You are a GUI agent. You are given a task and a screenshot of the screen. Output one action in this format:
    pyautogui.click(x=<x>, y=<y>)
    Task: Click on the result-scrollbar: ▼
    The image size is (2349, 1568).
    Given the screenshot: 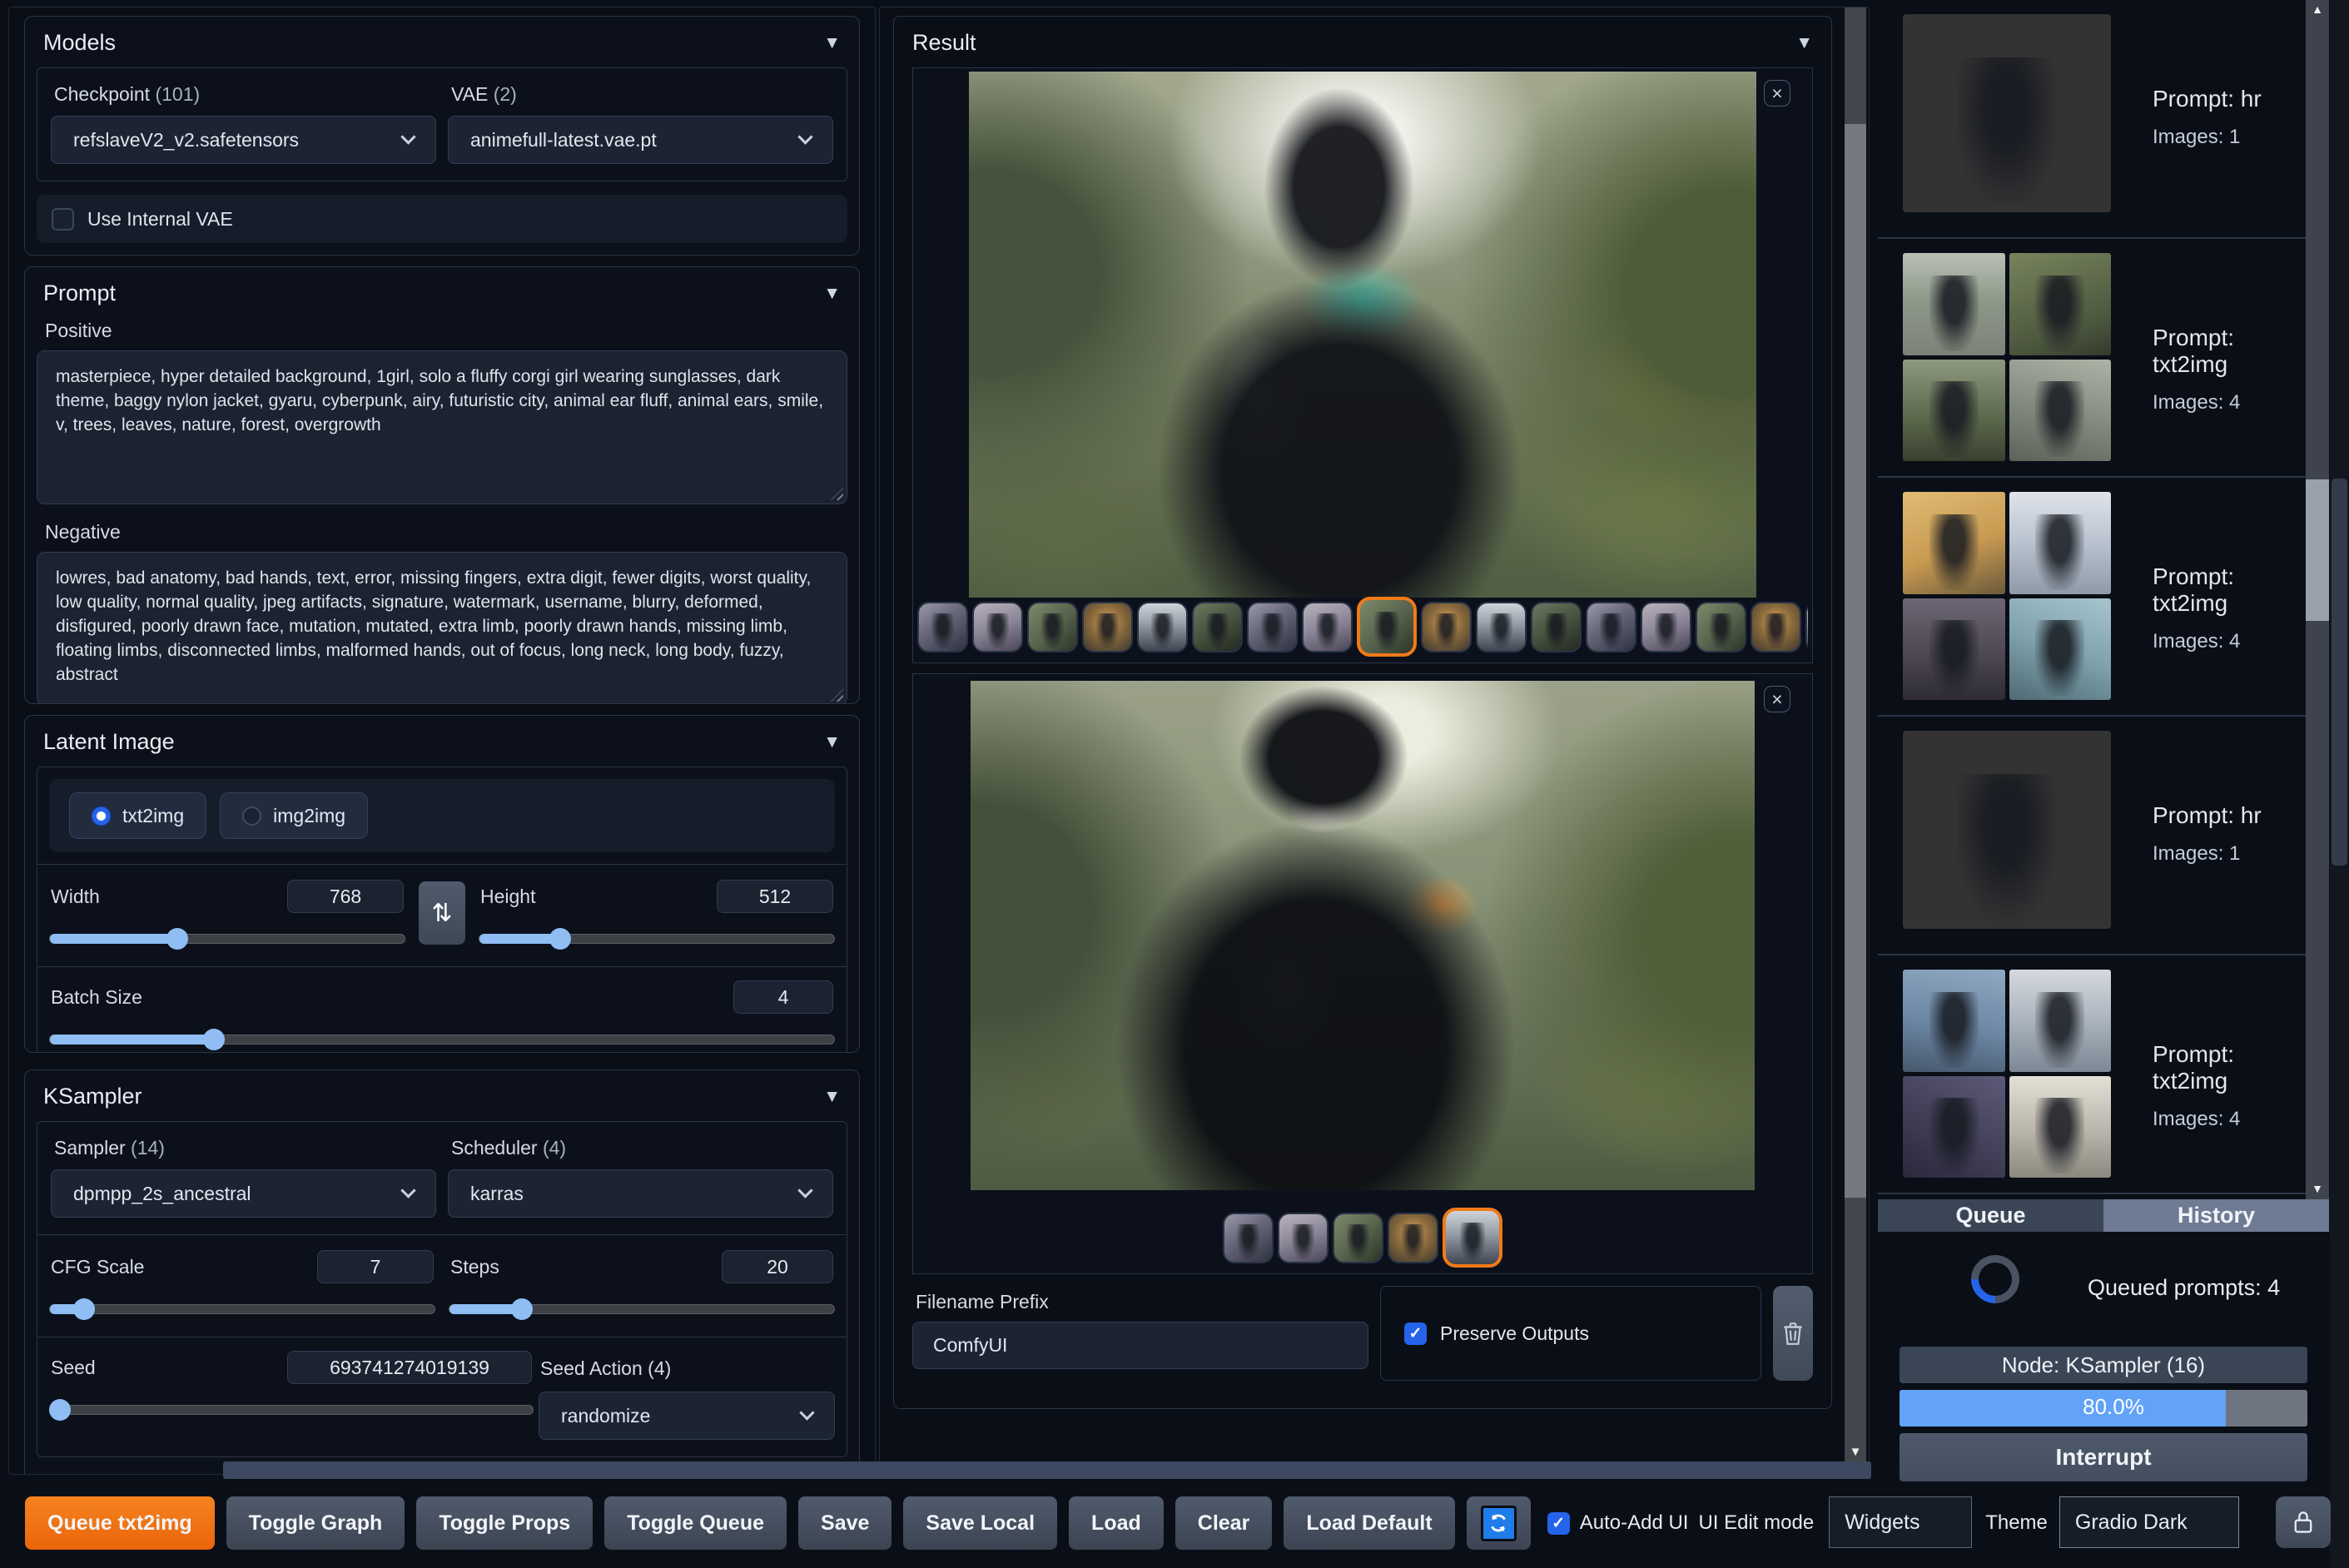 What is the action you would take?
    pyautogui.click(x=1855, y=735)
    